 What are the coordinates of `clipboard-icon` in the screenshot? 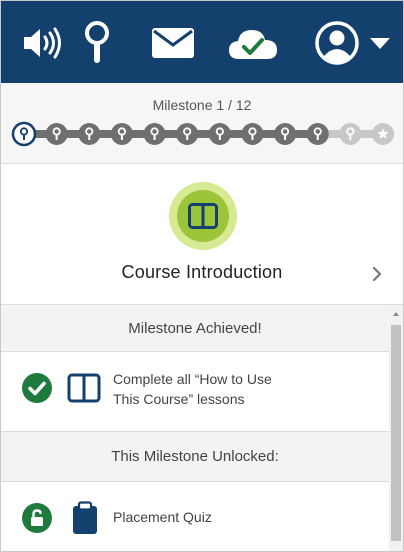 It's located at (85, 517).